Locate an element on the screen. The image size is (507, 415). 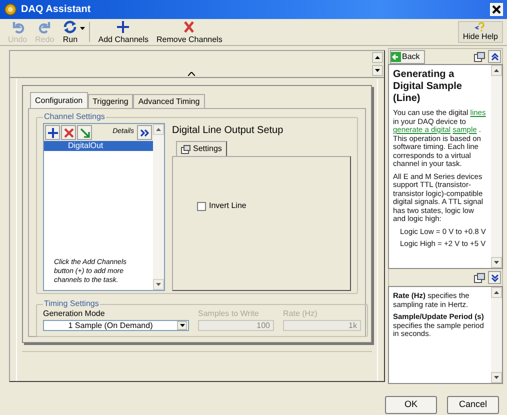
double-chevron-down-icon is located at coordinates (494, 278).